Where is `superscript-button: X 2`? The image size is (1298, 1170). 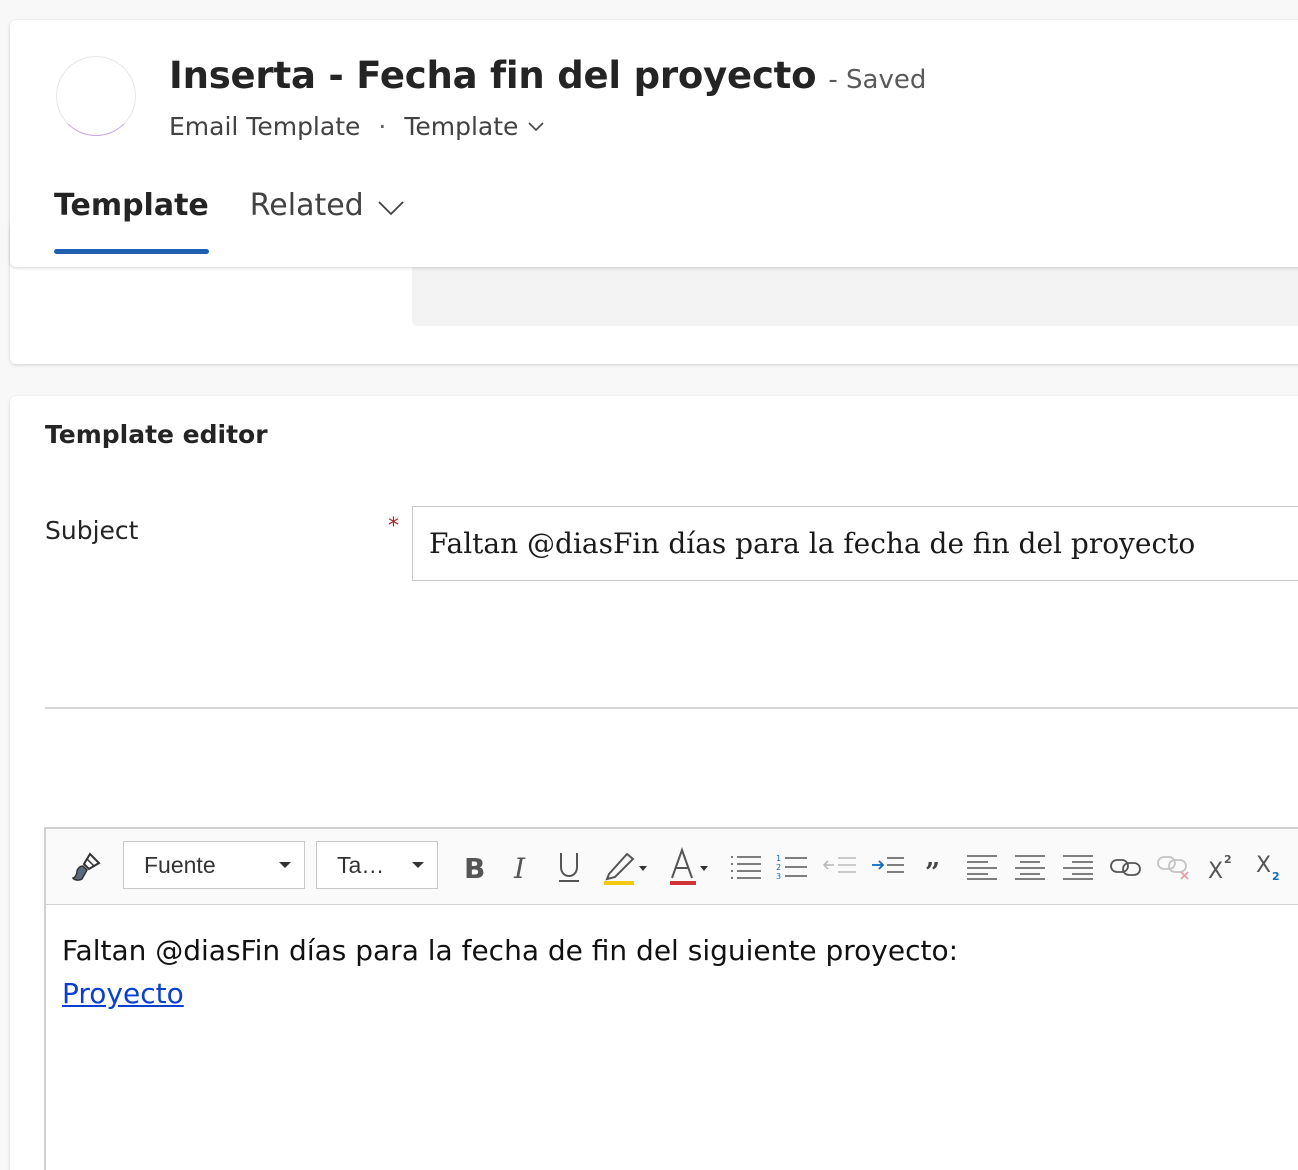
superscript-button: X 2 is located at coordinates (1222, 867).